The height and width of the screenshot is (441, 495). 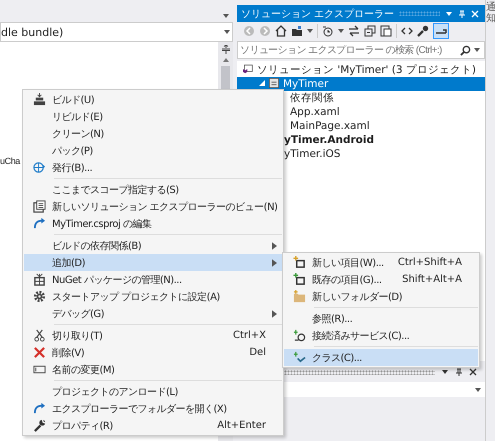 What do you see at coordinates (465, 50) in the screenshot?
I see `search-icon` at bounding box center [465, 50].